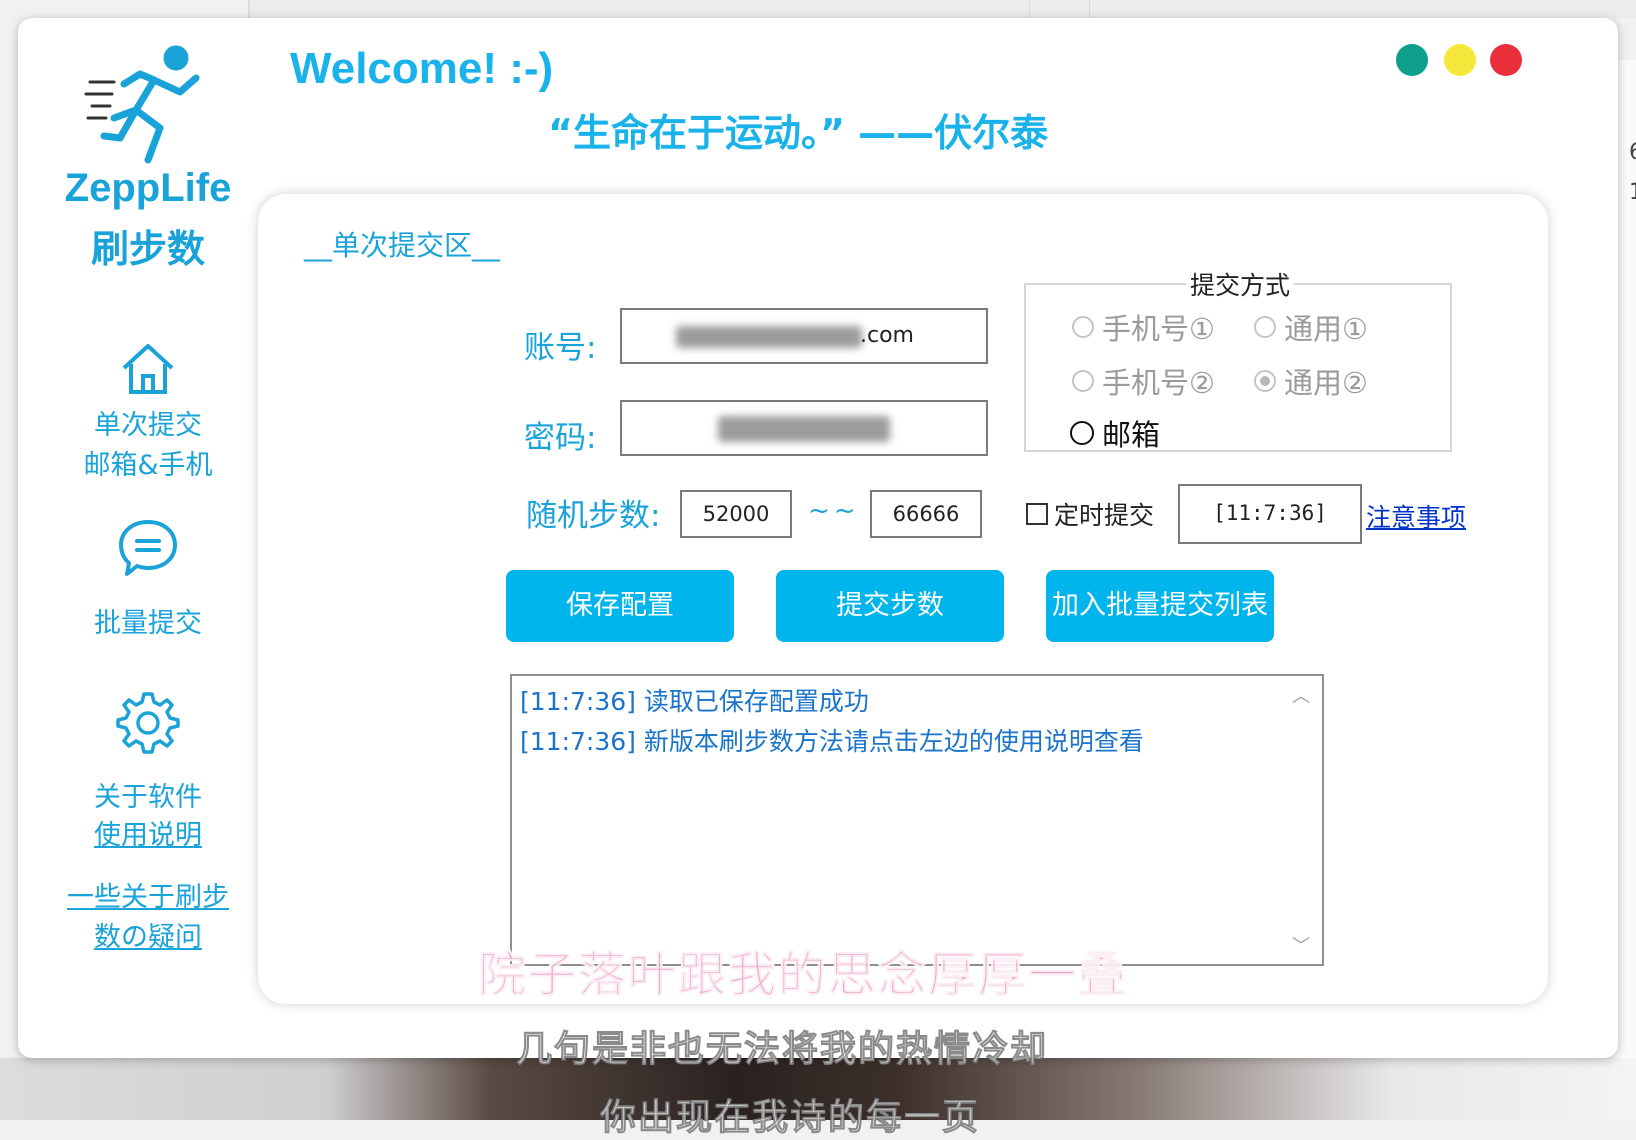 Image resolution: width=1636 pixels, height=1140 pixels. Describe the element at coordinates (147, 249) in the screenshot. I see `brand-subtitle: 刷步数` at that location.